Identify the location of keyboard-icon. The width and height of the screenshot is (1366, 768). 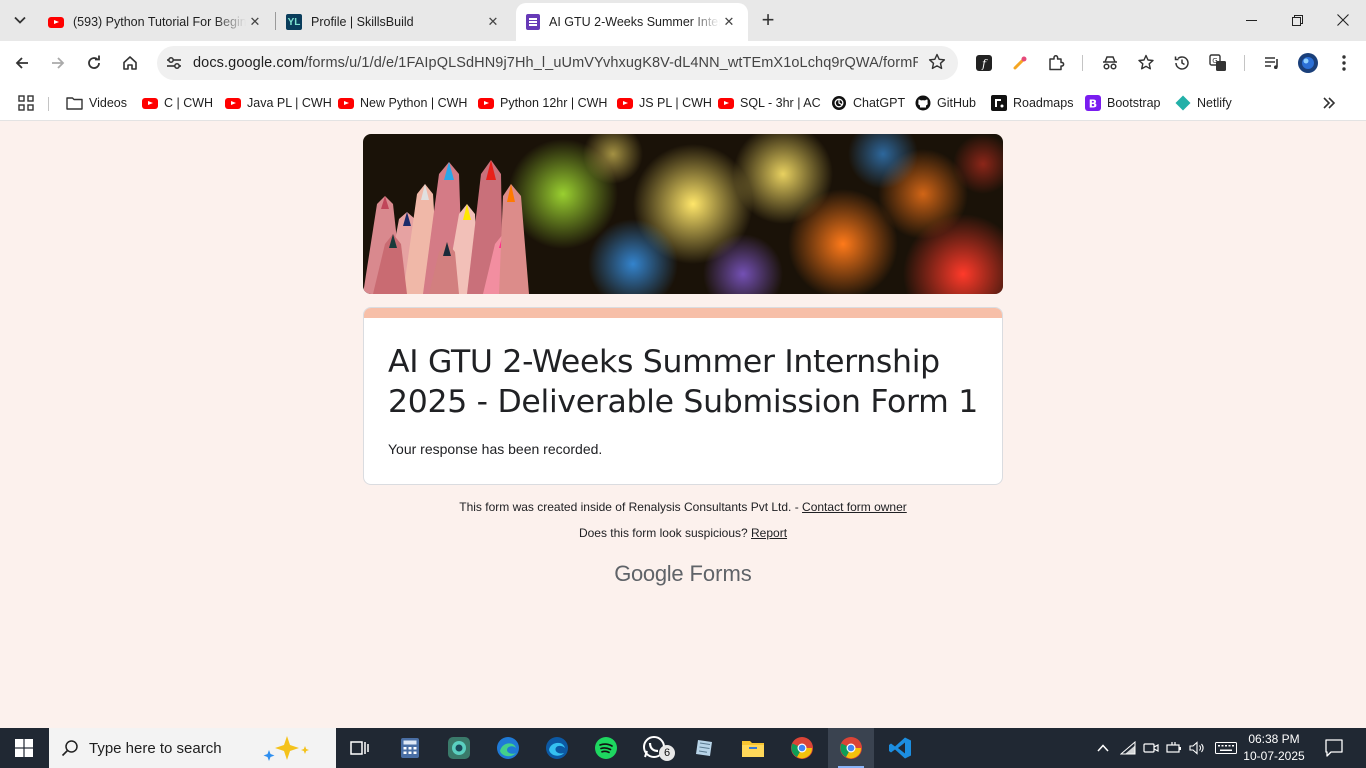
(1226, 748).